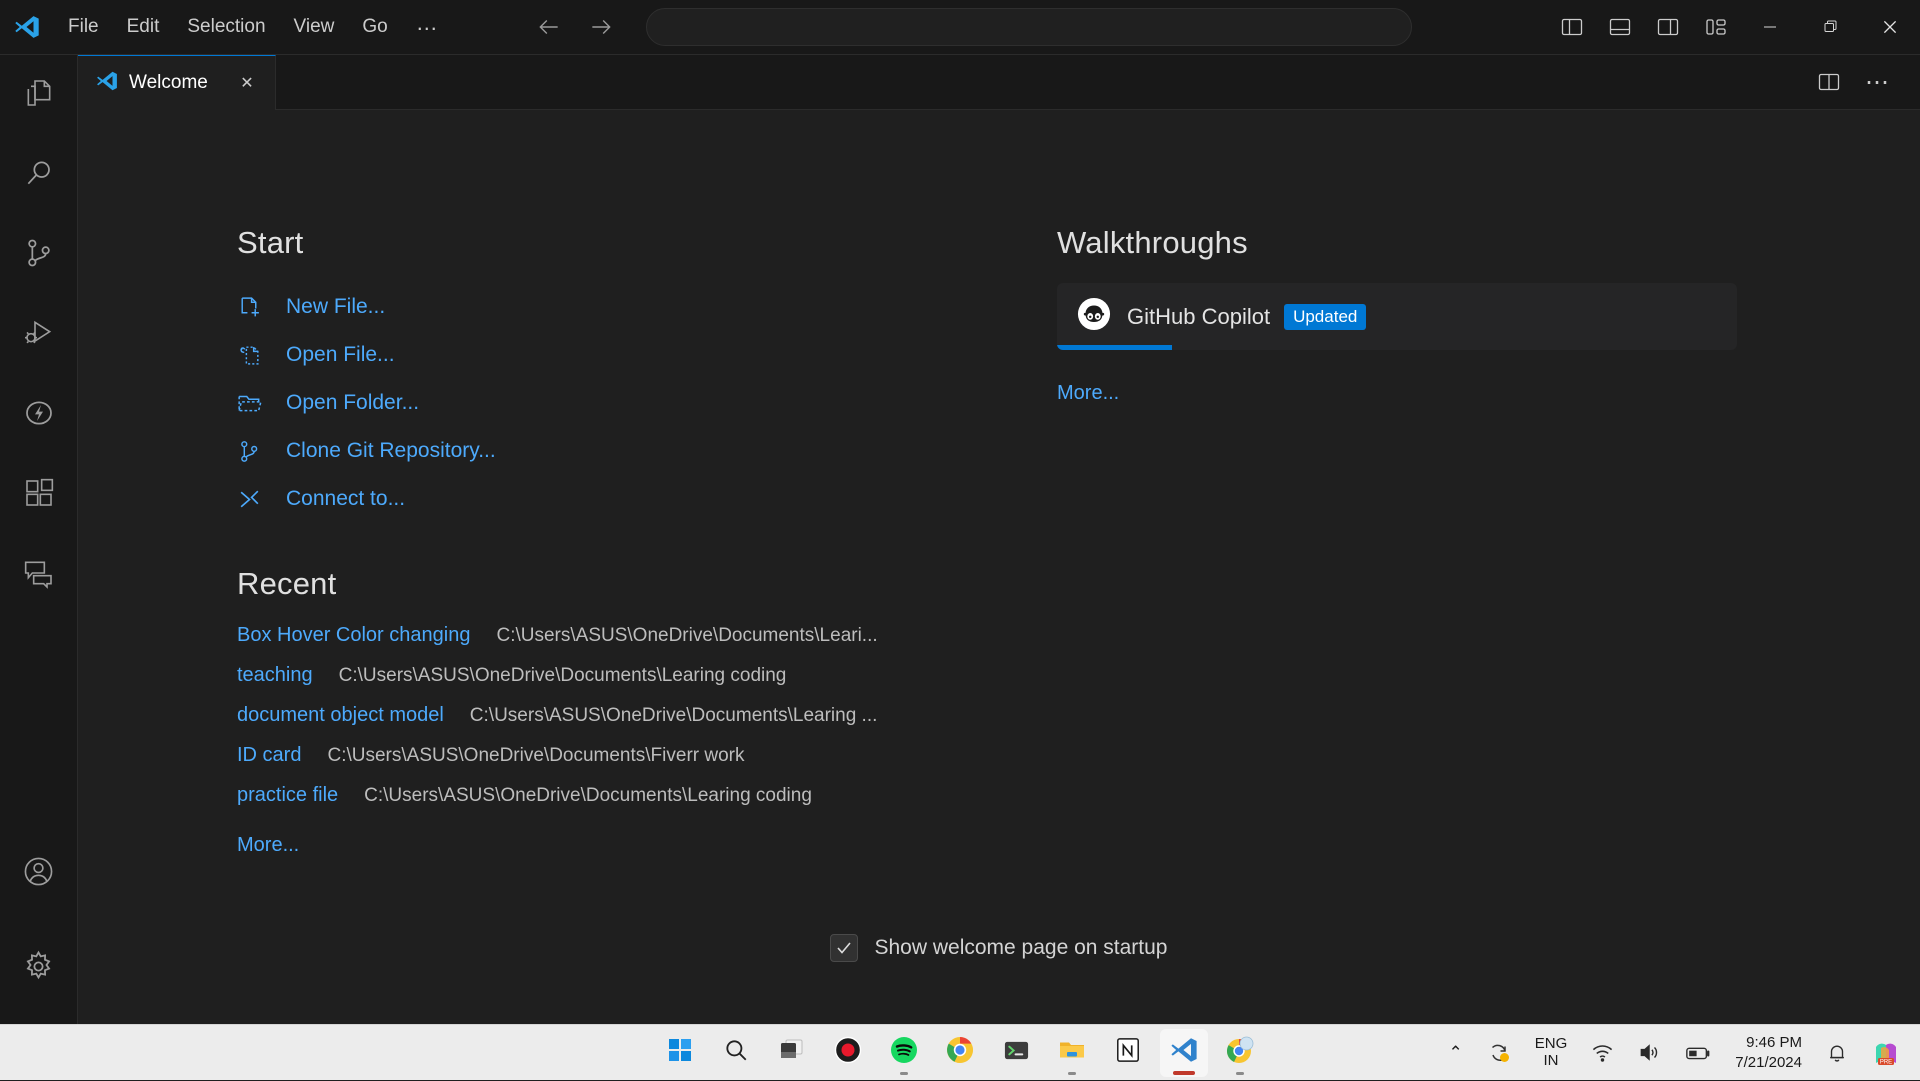 The width and height of the screenshot is (1920, 1081). I want to click on arrow-right-icon, so click(601, 27).